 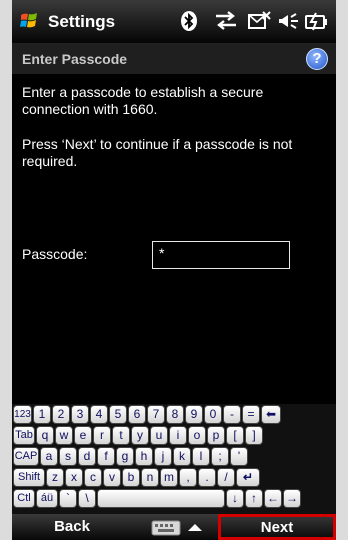 What do you see at coordinates (68, 498) in the screenshot?
I see `key-backtick: `` at bounding box center [68, 498].